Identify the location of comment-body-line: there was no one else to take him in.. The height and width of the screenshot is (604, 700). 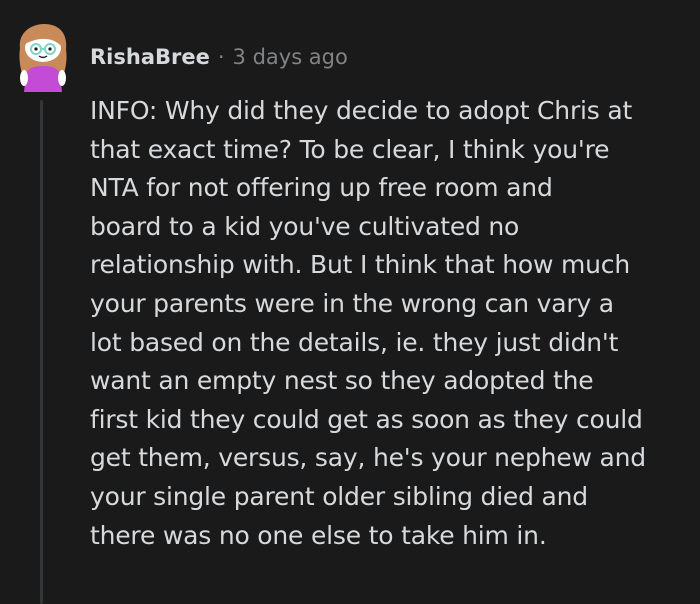
(318, 535).